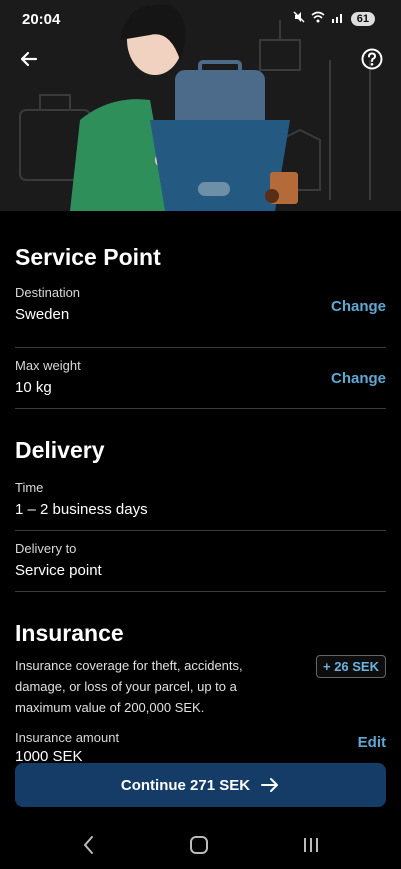  Describe the element at coordinates (200, 566) in the screenshot. I see `delivery-to-row: Delivery to Service point` at that location.